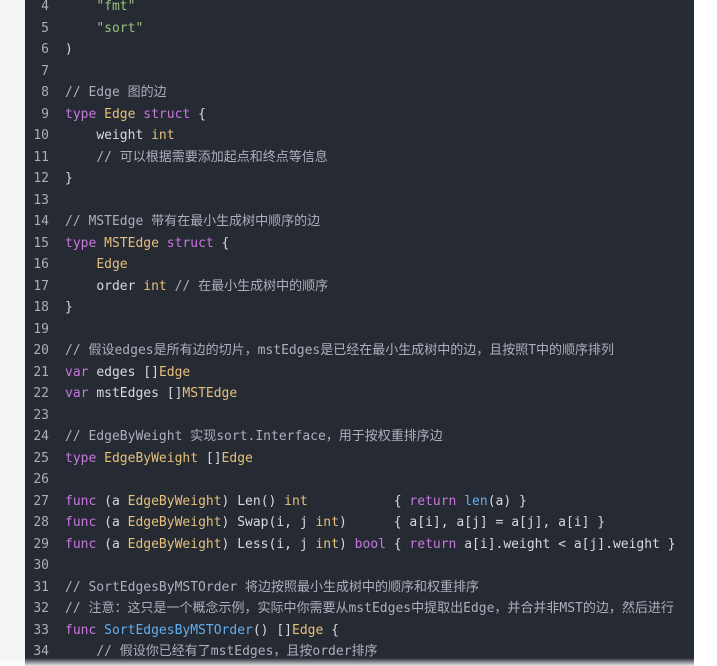 Image resolution: width=717 pixels, height=666 pixels. I want to click on code-line: 18}, so click(359, 307).